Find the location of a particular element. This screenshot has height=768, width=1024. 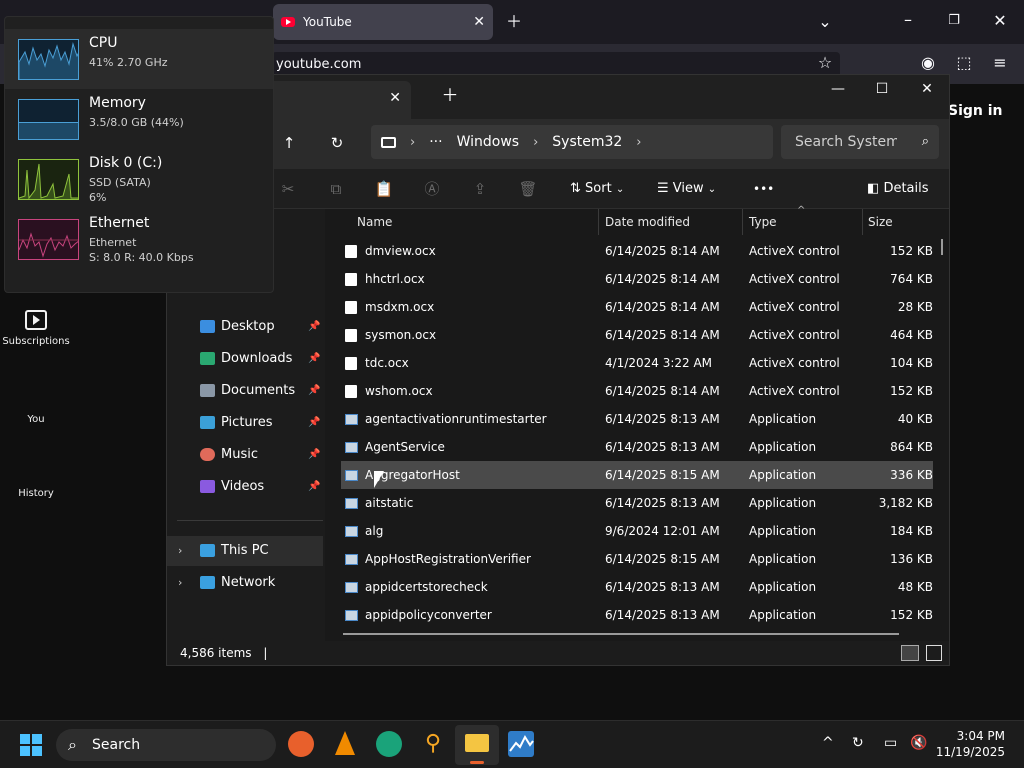

vlc-icon is located at coordinates (345, 744).